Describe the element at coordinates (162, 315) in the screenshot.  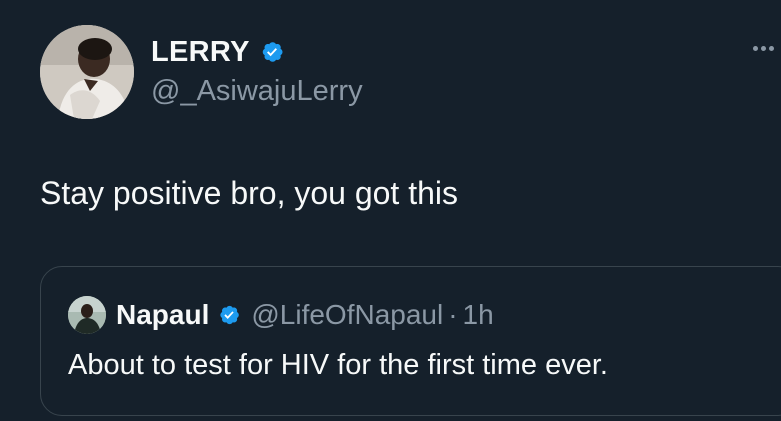
I see `quoted-author-name: Napaul` at that location.